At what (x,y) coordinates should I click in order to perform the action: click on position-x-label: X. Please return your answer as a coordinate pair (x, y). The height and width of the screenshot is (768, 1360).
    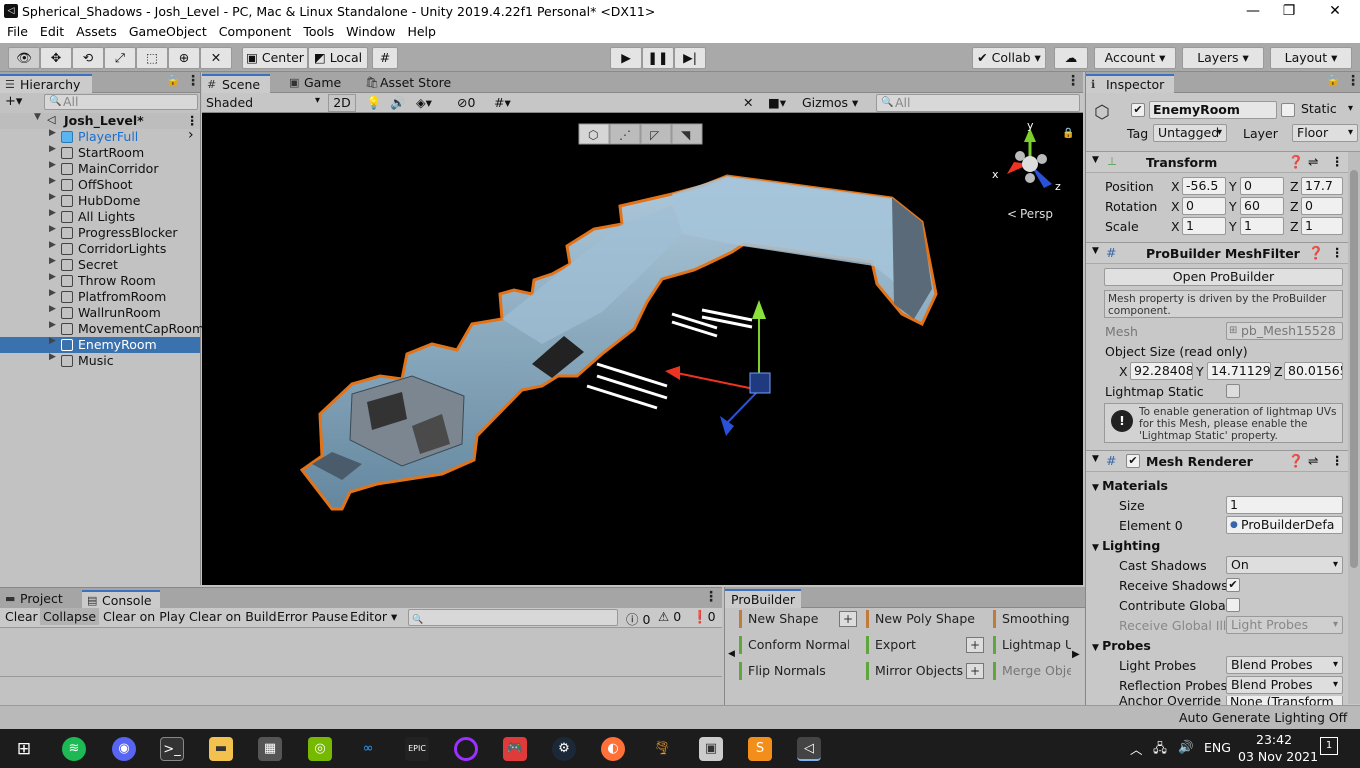
    Looking at the image, I should click on (1175, 186).